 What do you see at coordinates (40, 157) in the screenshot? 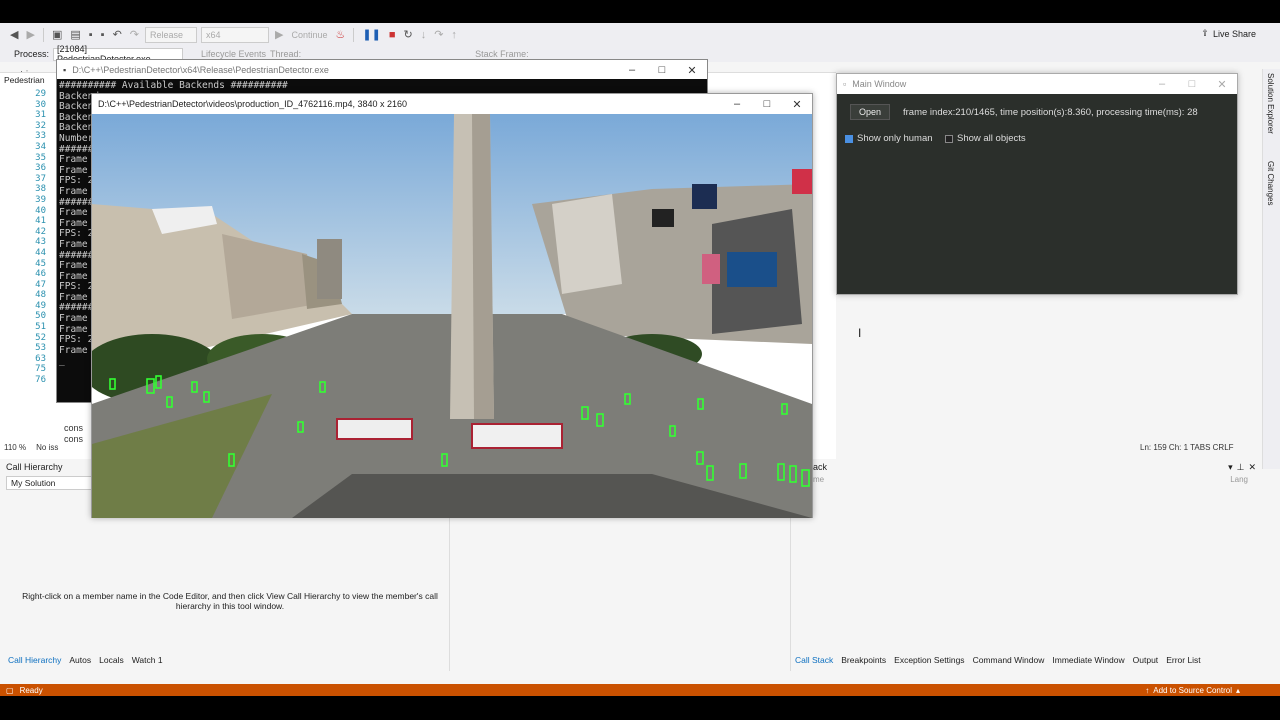
I see `line-number: 35` at bounding box center [40, 157].